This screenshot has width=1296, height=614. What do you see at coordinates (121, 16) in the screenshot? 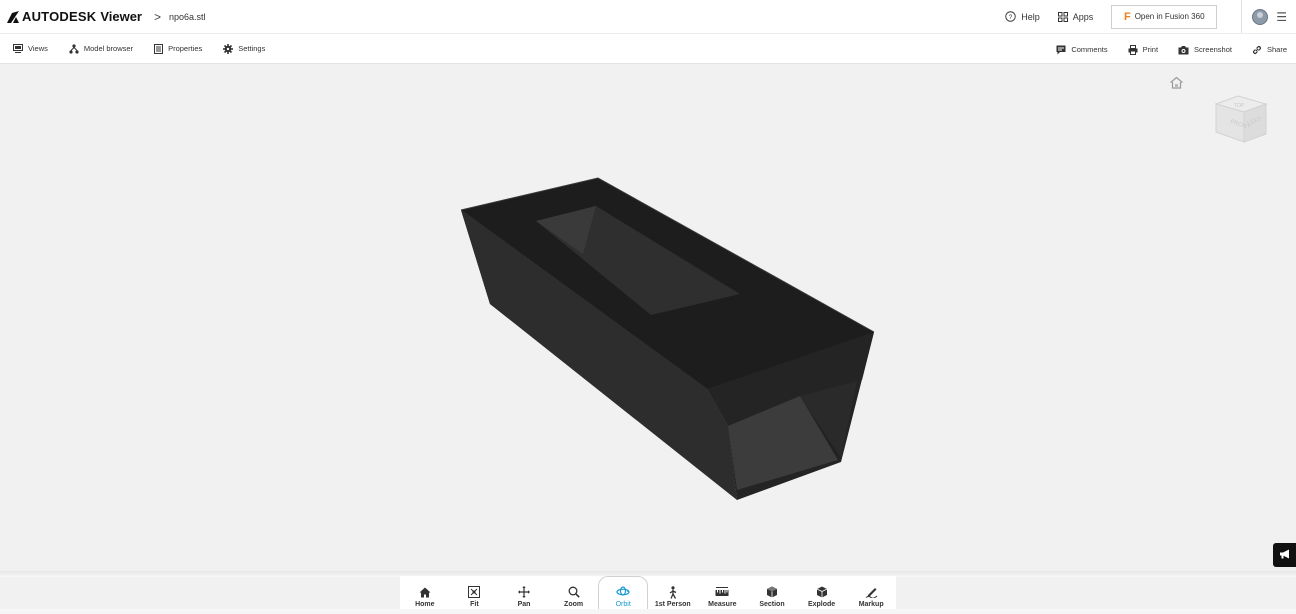
I see `product-name: Viewer` at bounding box center [121, 16].